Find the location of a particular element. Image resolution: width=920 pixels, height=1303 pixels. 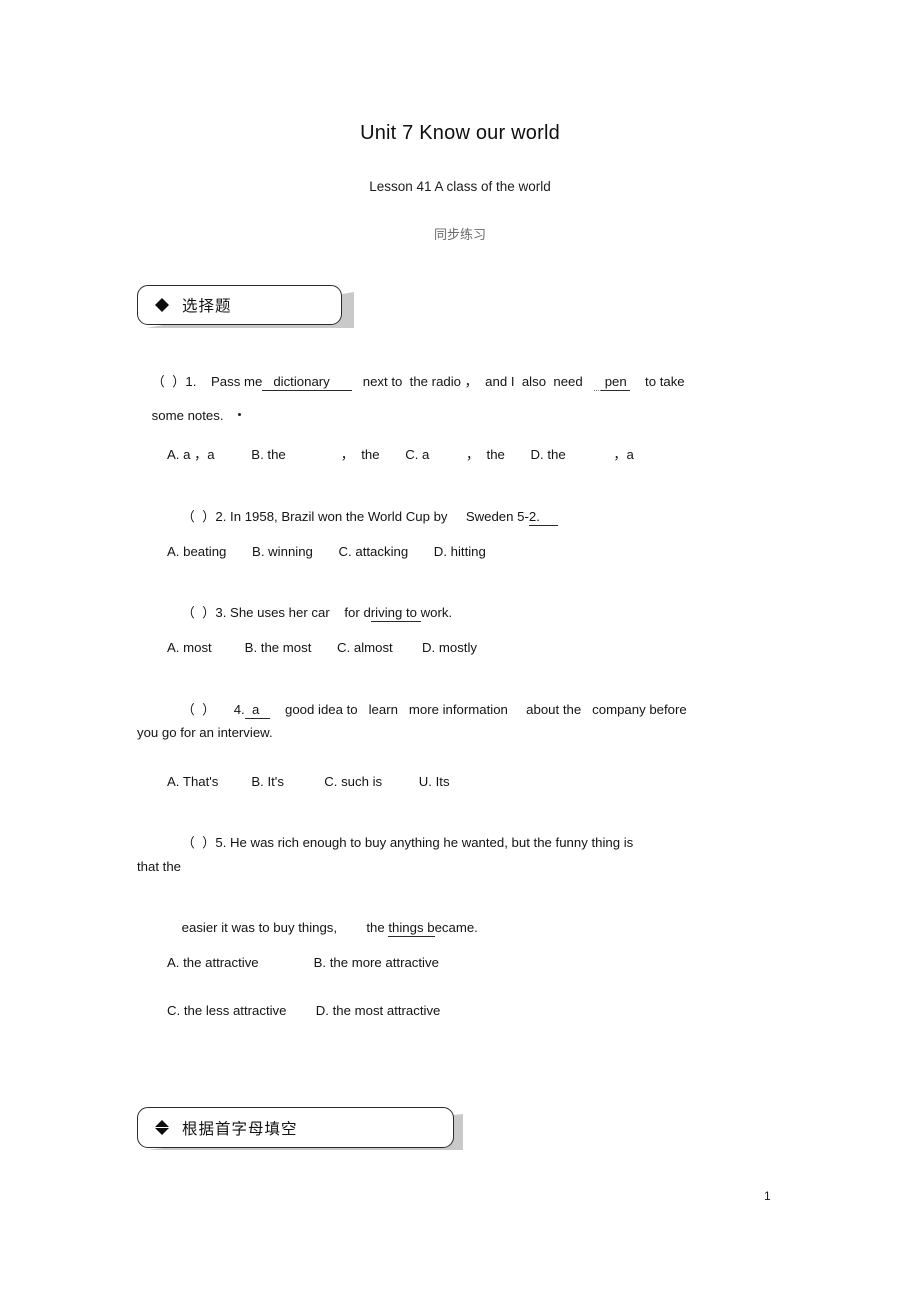

q3-stem-post: work. is located at coordinates (436, 613).